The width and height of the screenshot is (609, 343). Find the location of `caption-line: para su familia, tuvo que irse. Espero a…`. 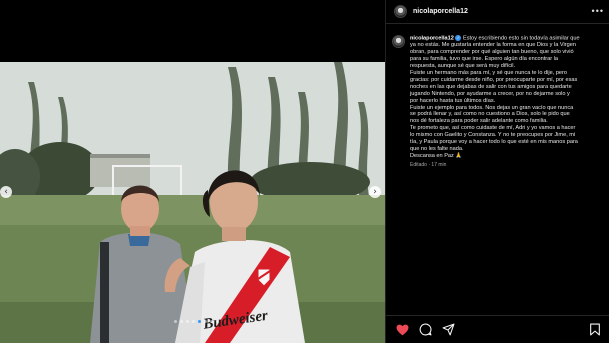

caption-line: para su familia, tuvo que irse. Espero a… is located at coordinates (484, 59).